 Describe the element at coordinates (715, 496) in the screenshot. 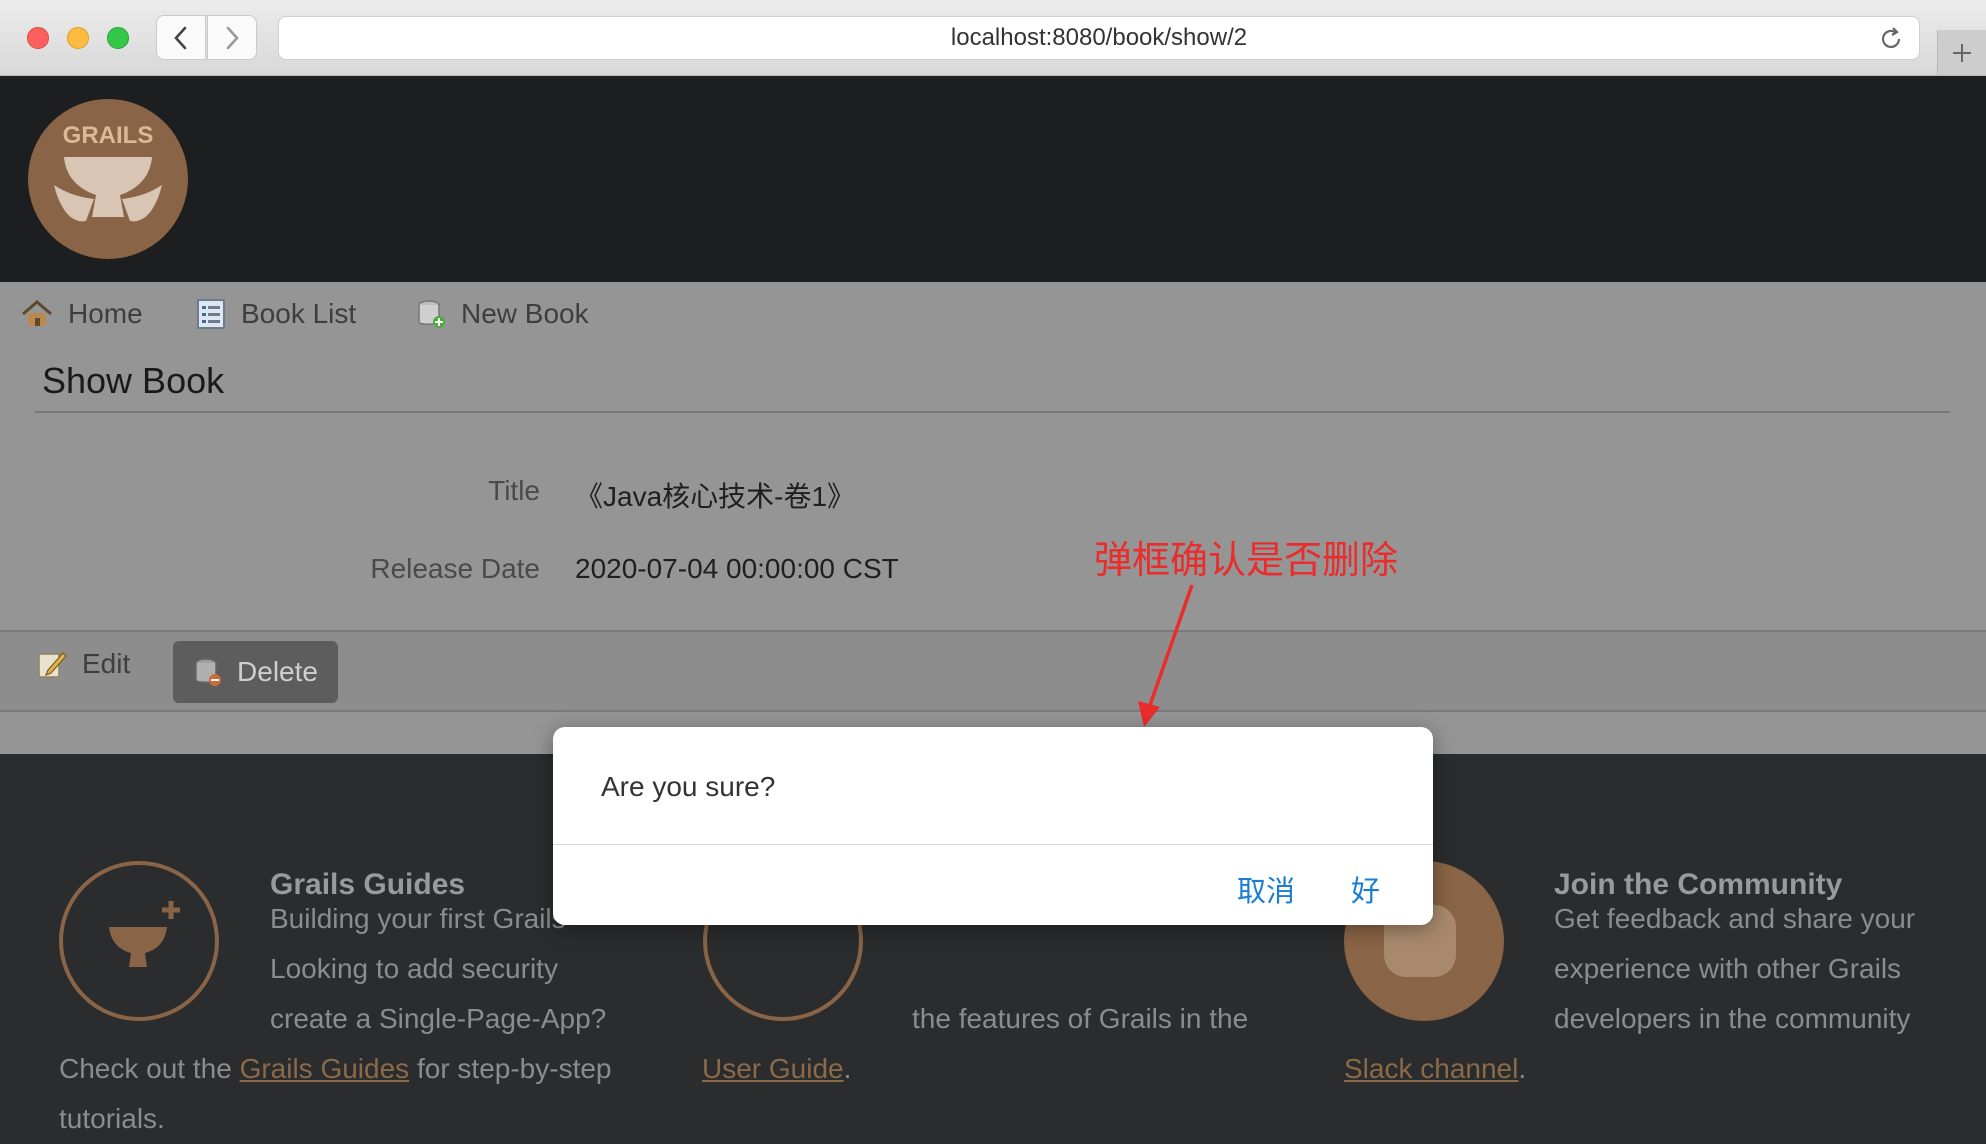

I see `property-title-value: 《Java核心技术-卷1》` at that location.